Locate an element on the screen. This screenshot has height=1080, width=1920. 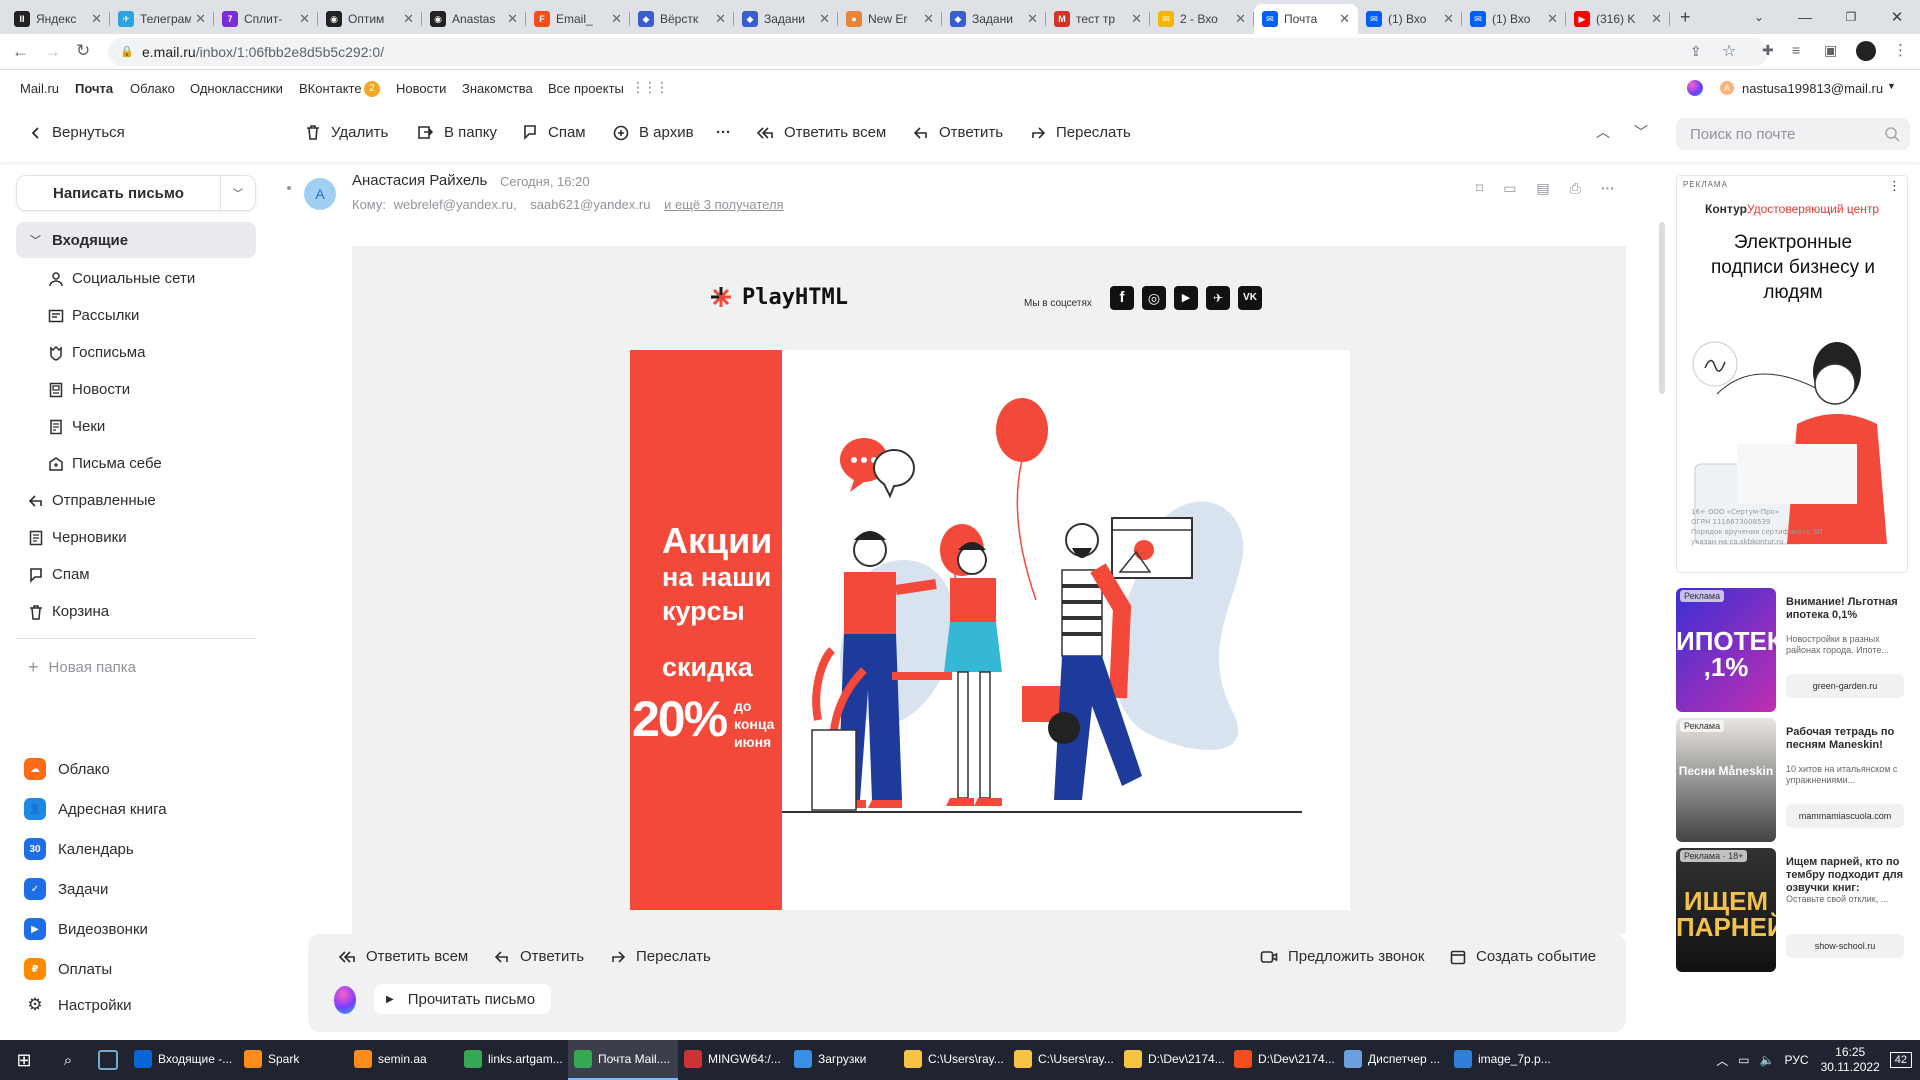
browser-tab: ● New Er ✕ is located at coordinates (890, 19).